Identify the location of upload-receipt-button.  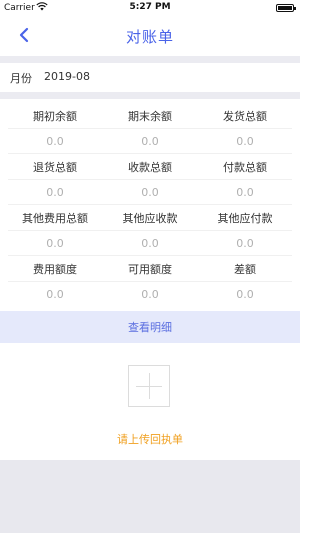
(149, 386).